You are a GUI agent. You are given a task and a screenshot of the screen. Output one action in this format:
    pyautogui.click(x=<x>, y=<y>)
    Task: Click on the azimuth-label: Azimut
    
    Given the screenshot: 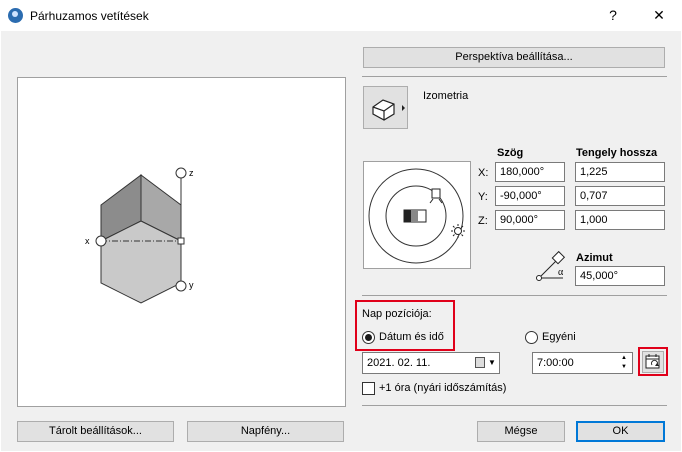 What is the action you would take?
    pyautogui.click(x=594, y=258)
    